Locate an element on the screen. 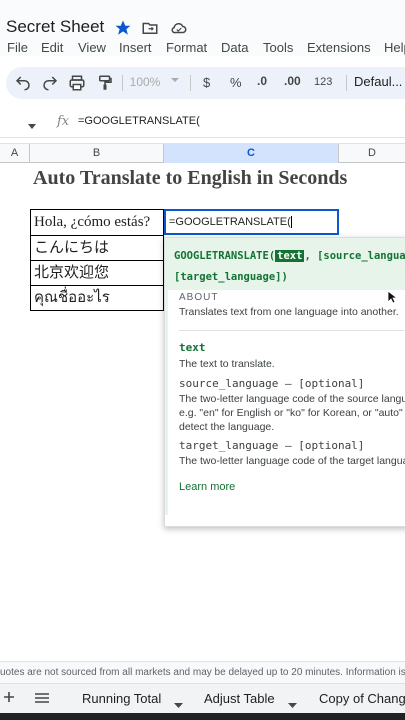 The width and height of the screenshot is (405, 720). signature-rest: , [source_languag is located at coordinates (354, 256).